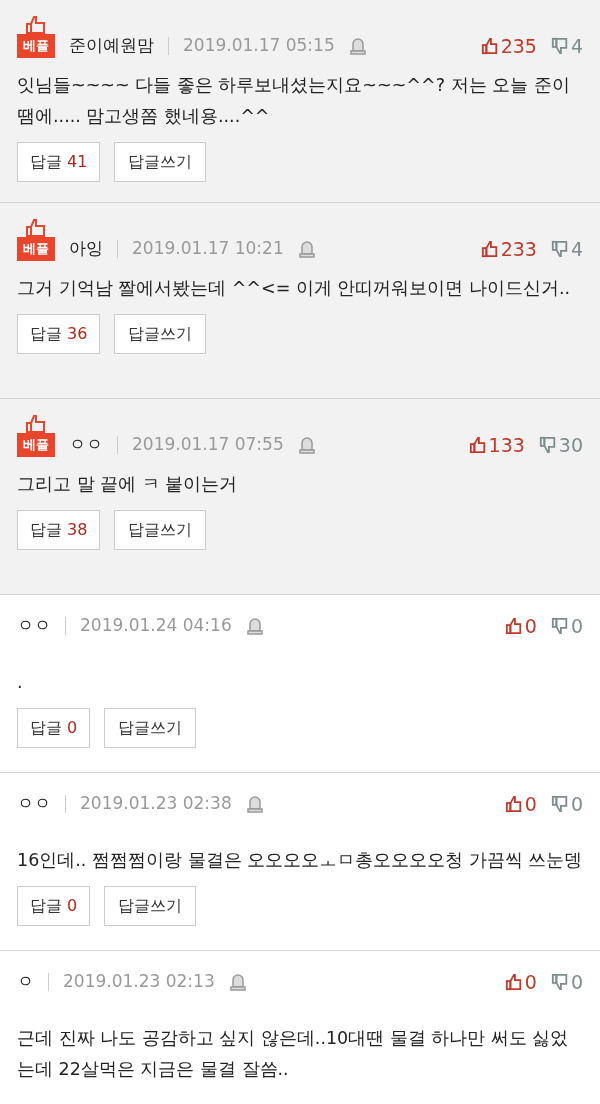  Describe the element at coordinates (294, 101) in the screenshot. I see `comment-text: 잇님들~~~~ 다들 좋은 하루보내셨는지요~~~^^? 저는 오늘 준이 땜에..... 맘고생쫌 했네용....^^` at that location.